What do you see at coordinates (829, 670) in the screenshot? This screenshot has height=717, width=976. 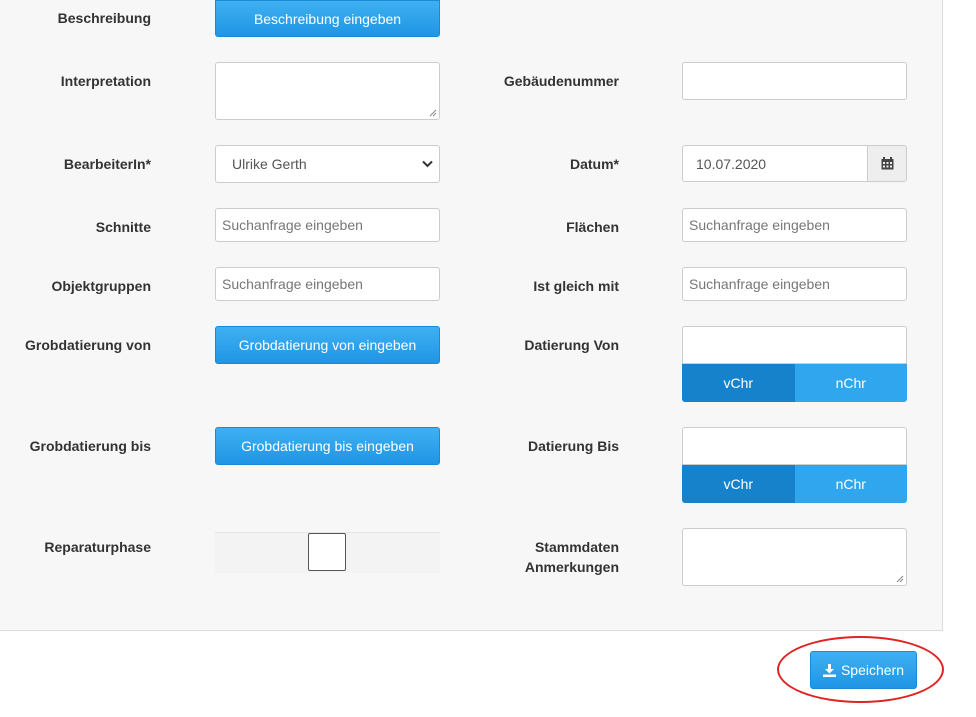 I see `download-icon` at bounding box center [829, 670].